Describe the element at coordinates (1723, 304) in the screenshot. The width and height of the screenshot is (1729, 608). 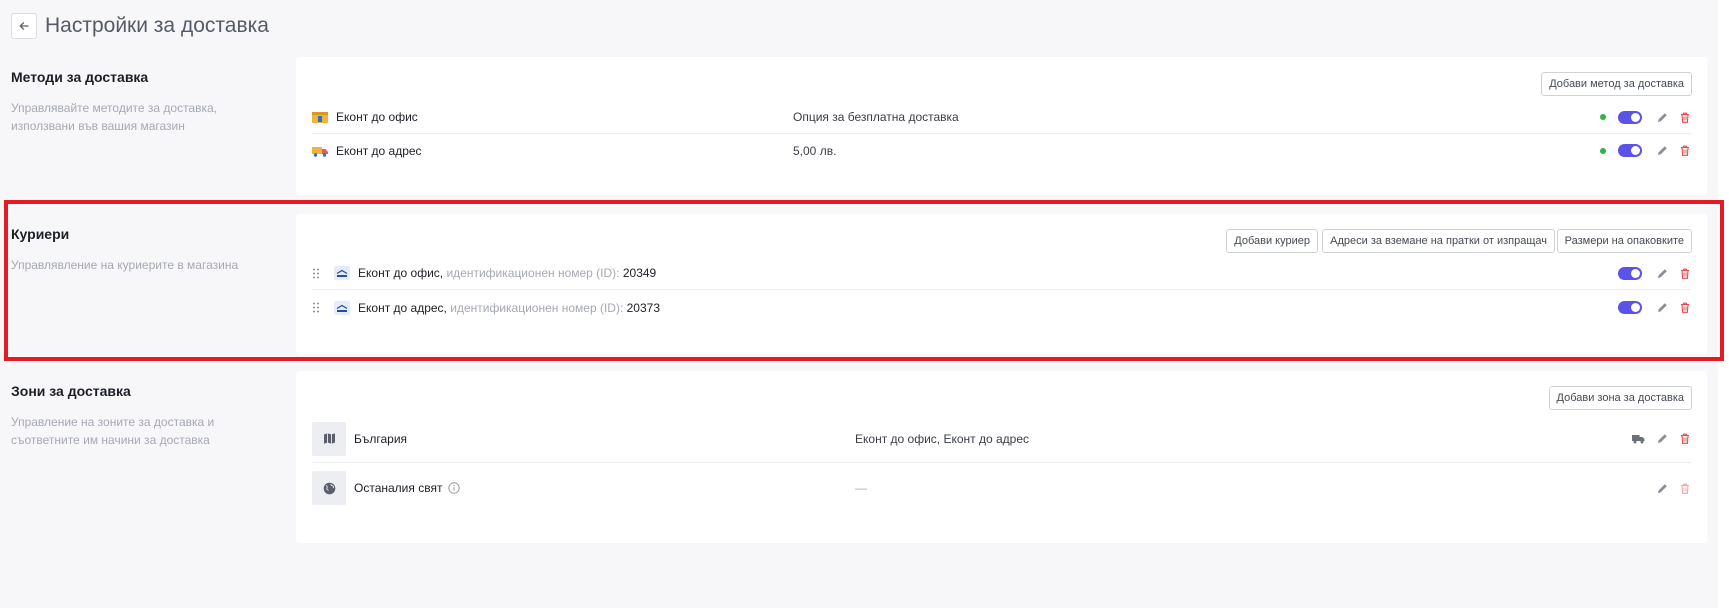
I see `page-edge` at that location.